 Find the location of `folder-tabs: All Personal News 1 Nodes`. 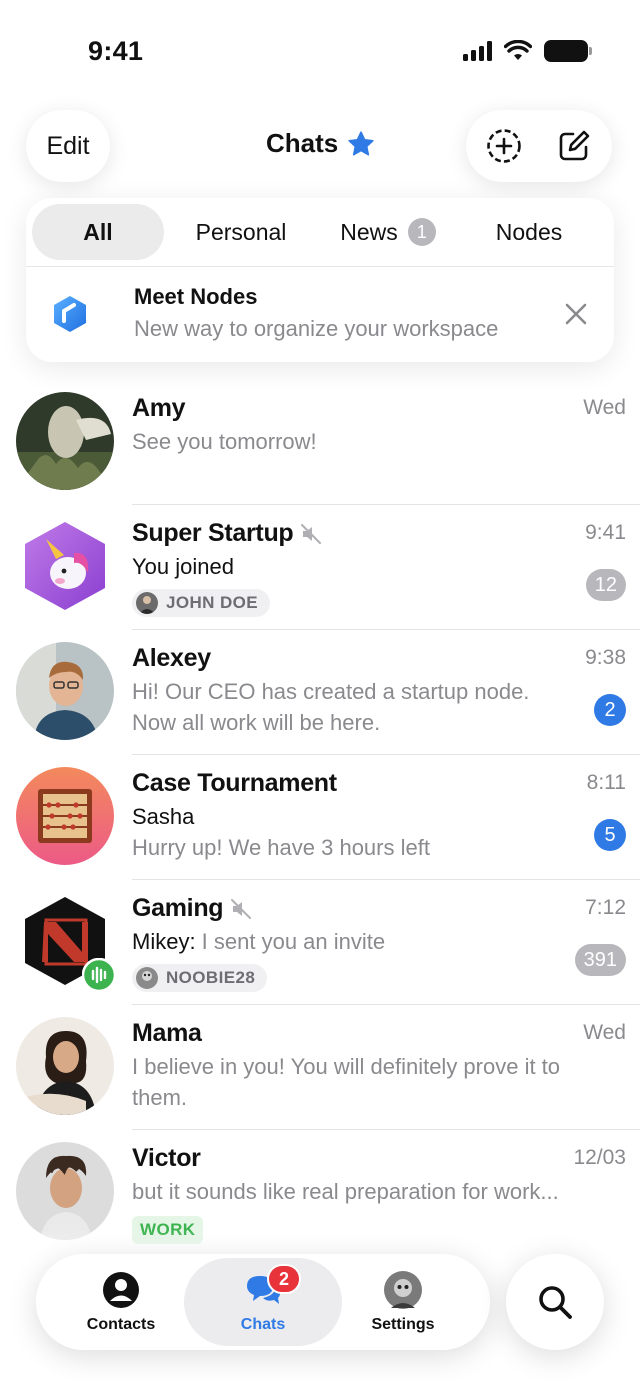

folder-tabs: All Personal News 1 Nodes is located at coordinates (320, 232).